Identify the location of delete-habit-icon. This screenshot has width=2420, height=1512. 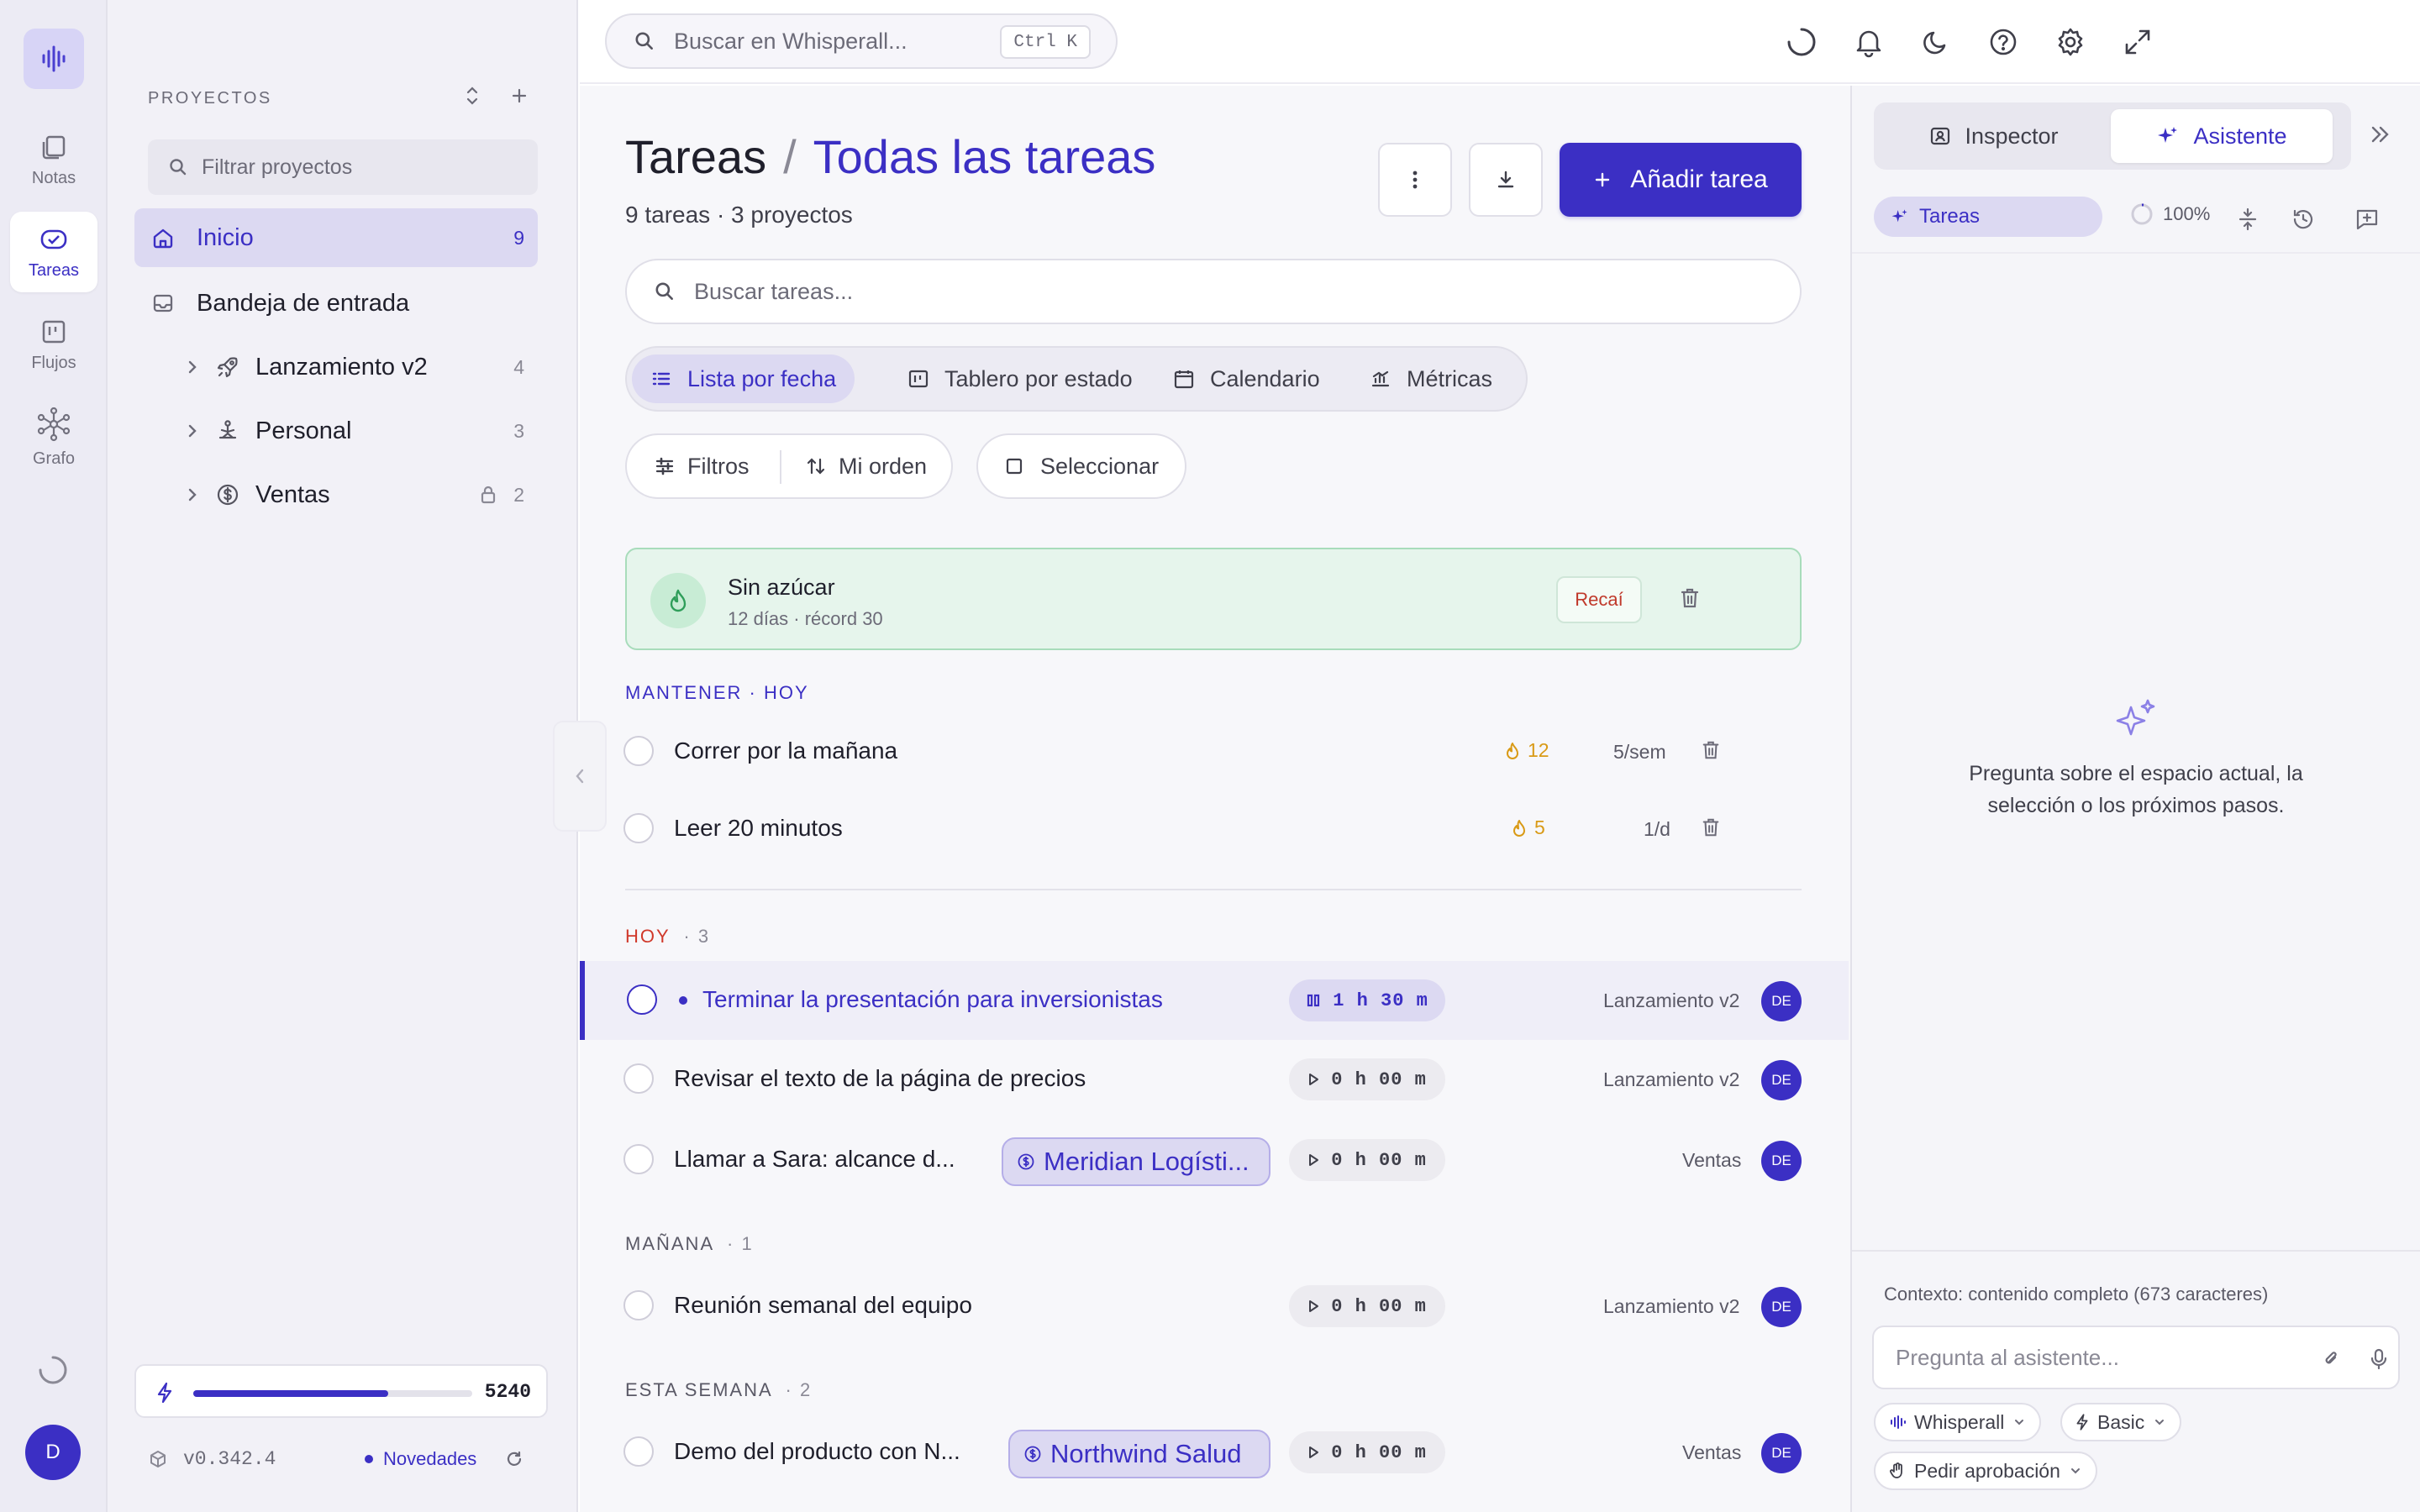
(1690, 598).